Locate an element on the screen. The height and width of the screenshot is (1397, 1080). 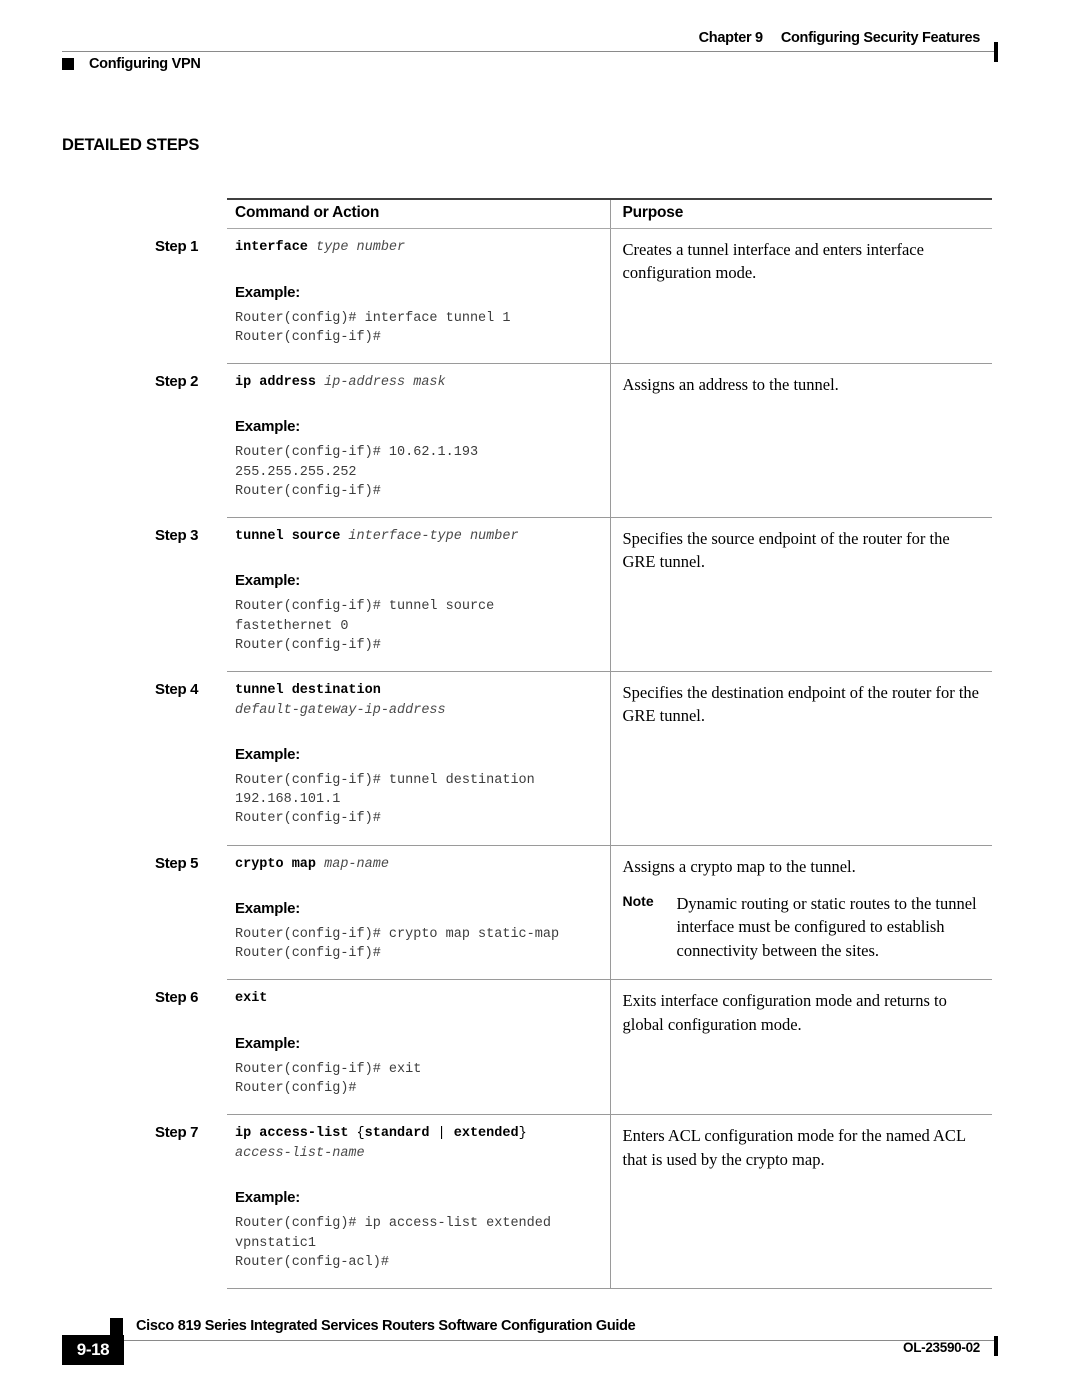
purpose-text: Assigns an address to the tunnel. is located at coordinates (730, 384).